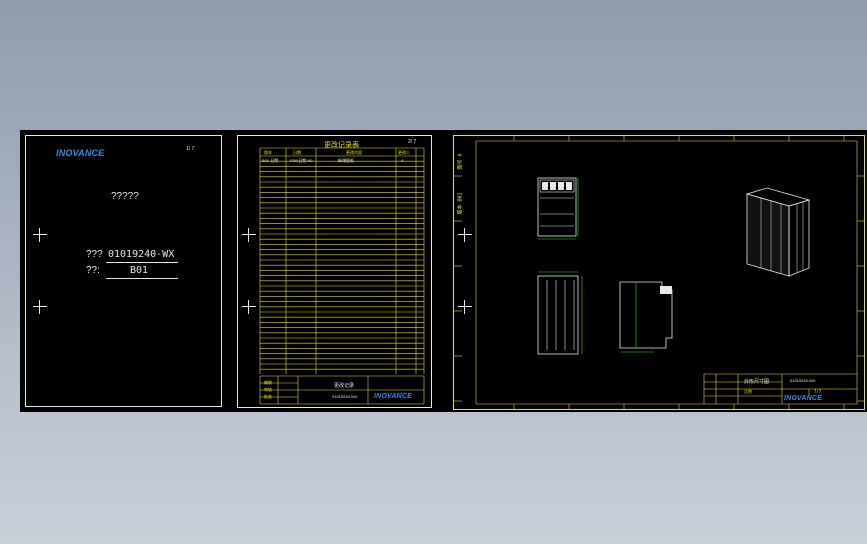 The image size is (867, 544). What do you see at coordinates (141, 254) in the screenshot?
I see `cover-code-value: 01019240-WX` at bounding box center [141, 254].